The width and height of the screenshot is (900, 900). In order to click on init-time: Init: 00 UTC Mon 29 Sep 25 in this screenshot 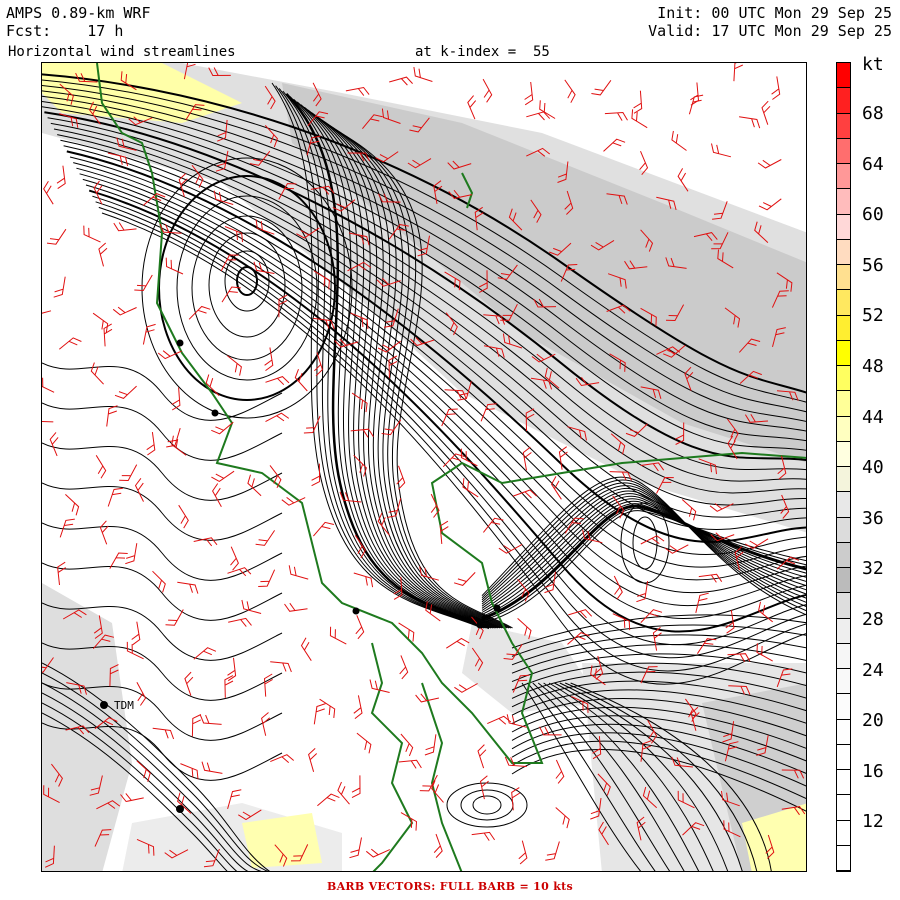, I will do `click(774, 13)`.